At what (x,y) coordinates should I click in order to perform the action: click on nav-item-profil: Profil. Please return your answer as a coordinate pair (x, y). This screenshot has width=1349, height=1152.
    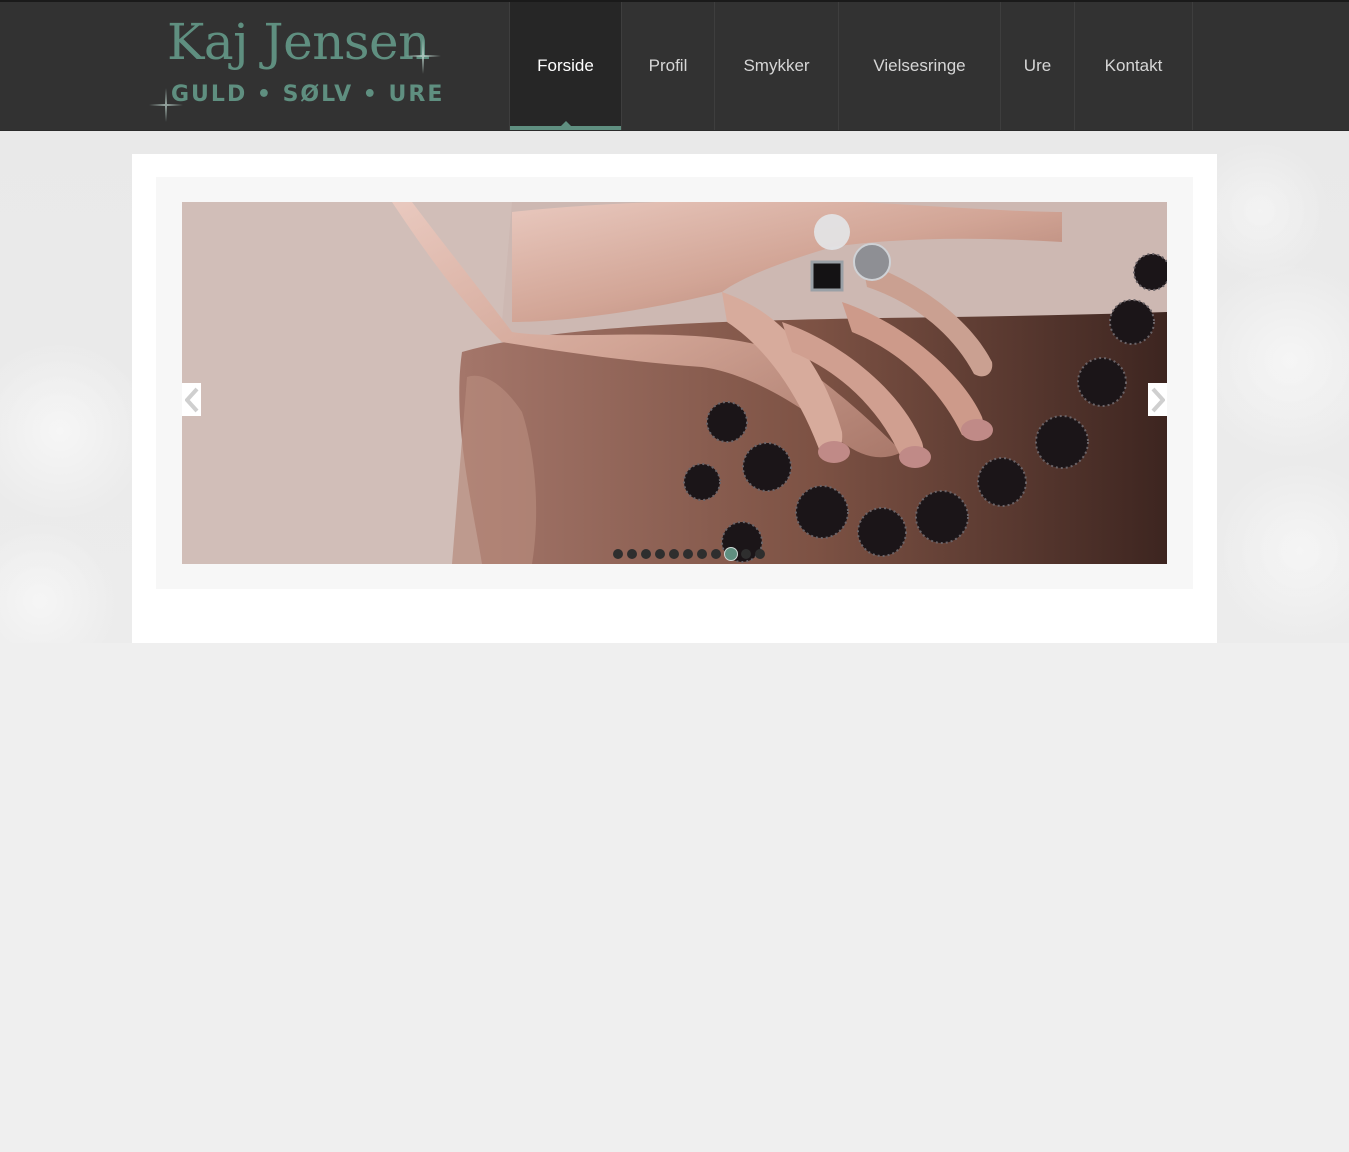
    Looking at the image, I should click on (668, 66).